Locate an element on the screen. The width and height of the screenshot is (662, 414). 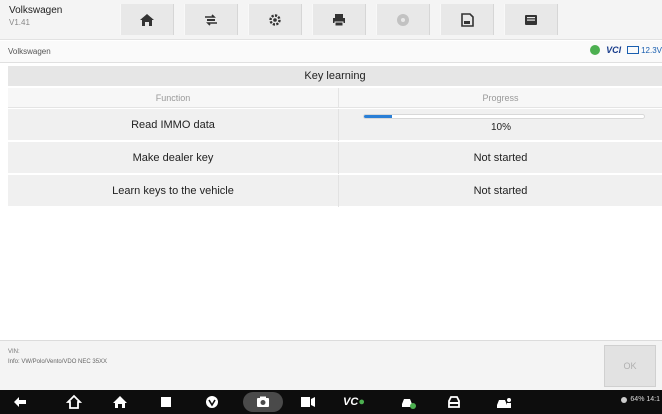
vehicle-user-button is located at coordinates (504, 402).